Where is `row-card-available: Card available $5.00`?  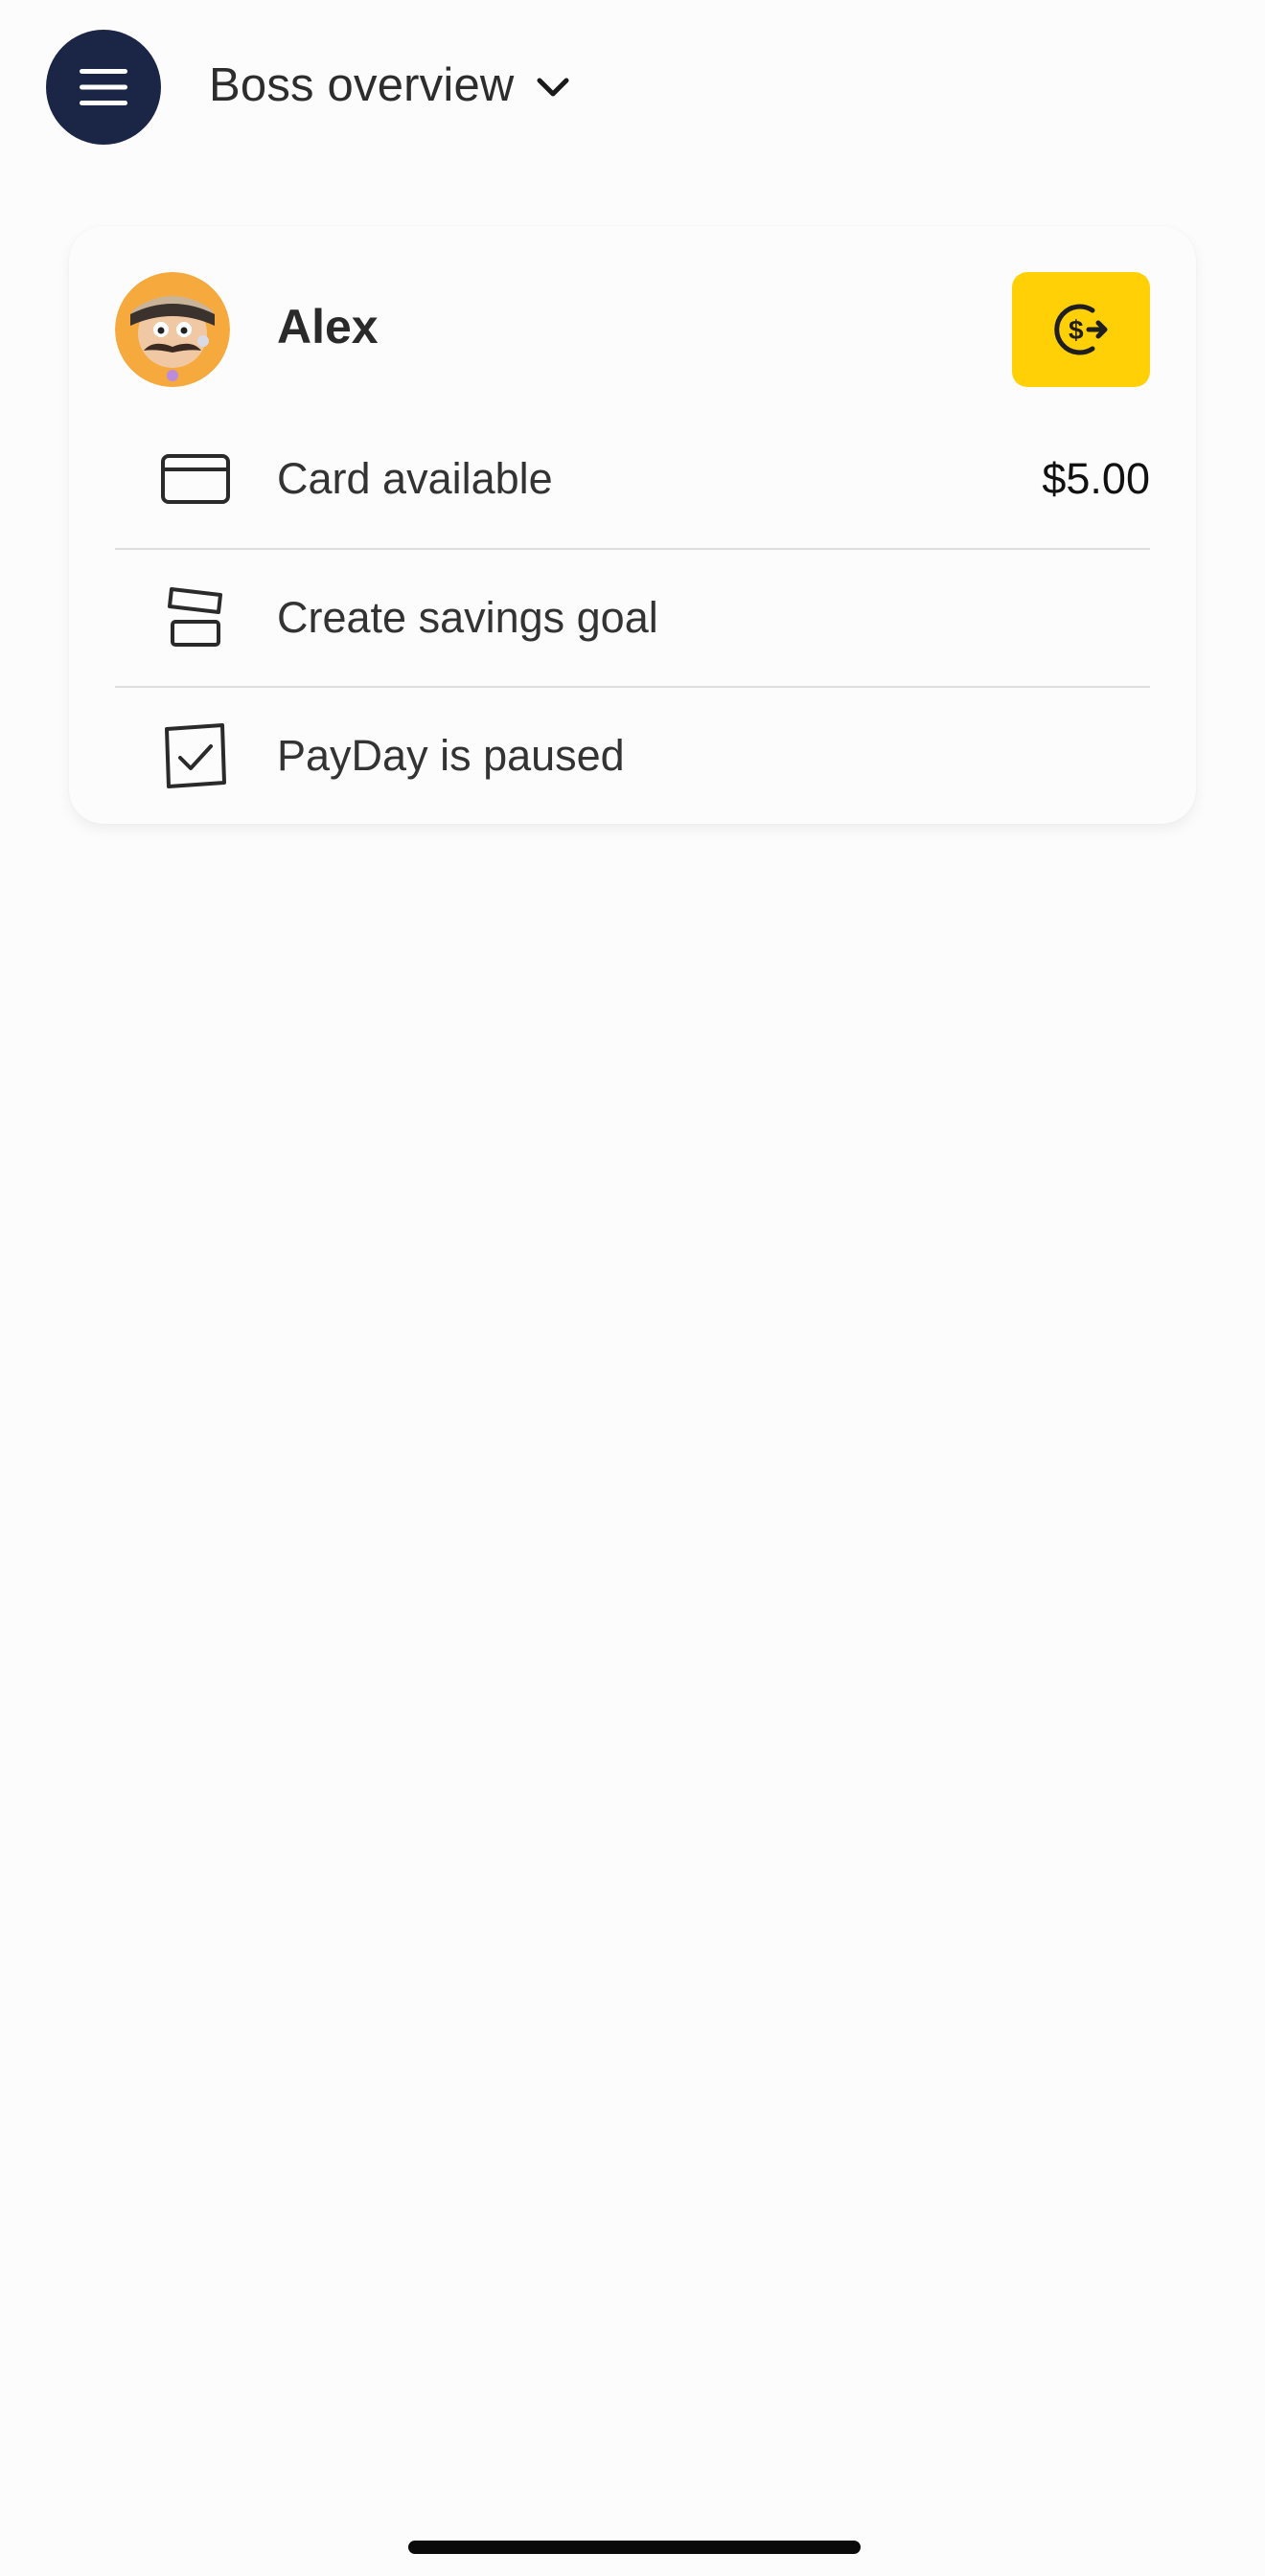 row-card-available: Card available $5.00 is located at coordinates (632, 479).